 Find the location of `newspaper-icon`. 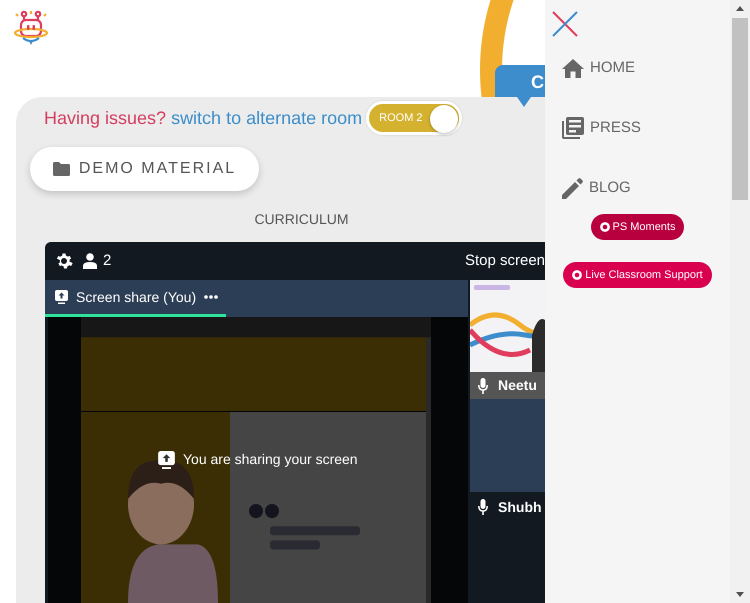

newspaper-icon is located at coordinates (573, 128).